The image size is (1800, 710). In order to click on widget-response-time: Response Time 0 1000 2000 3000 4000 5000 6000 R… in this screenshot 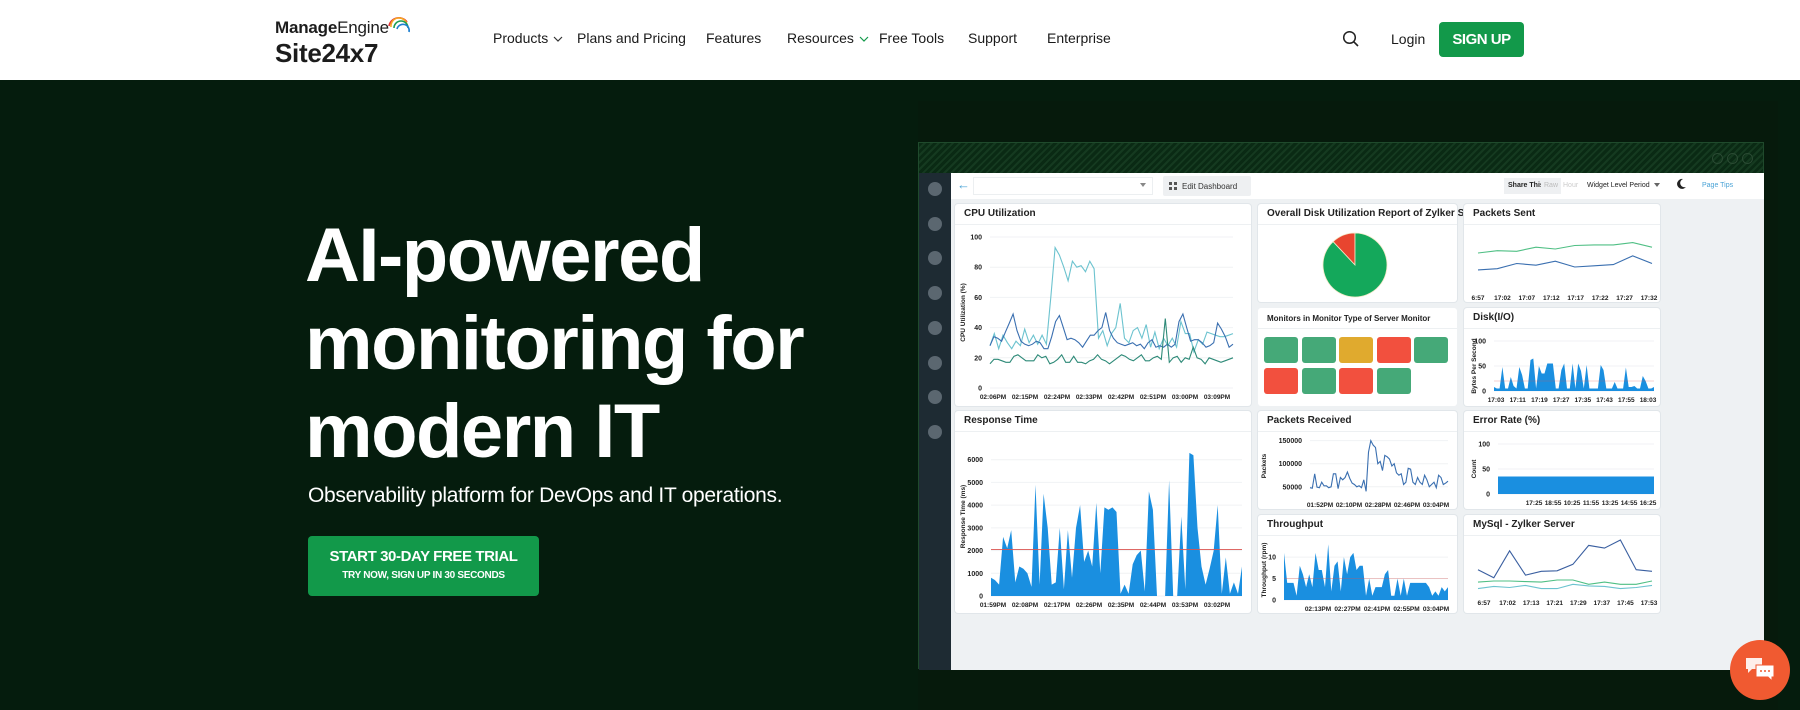, I will do `click(1103, 512)`.